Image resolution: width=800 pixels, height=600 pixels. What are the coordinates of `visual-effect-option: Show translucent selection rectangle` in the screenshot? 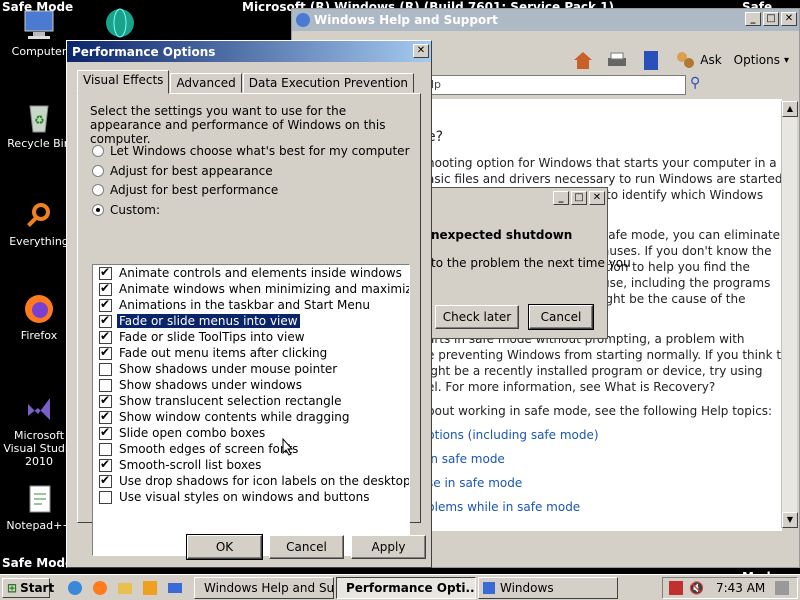 It's located at (251, 401).